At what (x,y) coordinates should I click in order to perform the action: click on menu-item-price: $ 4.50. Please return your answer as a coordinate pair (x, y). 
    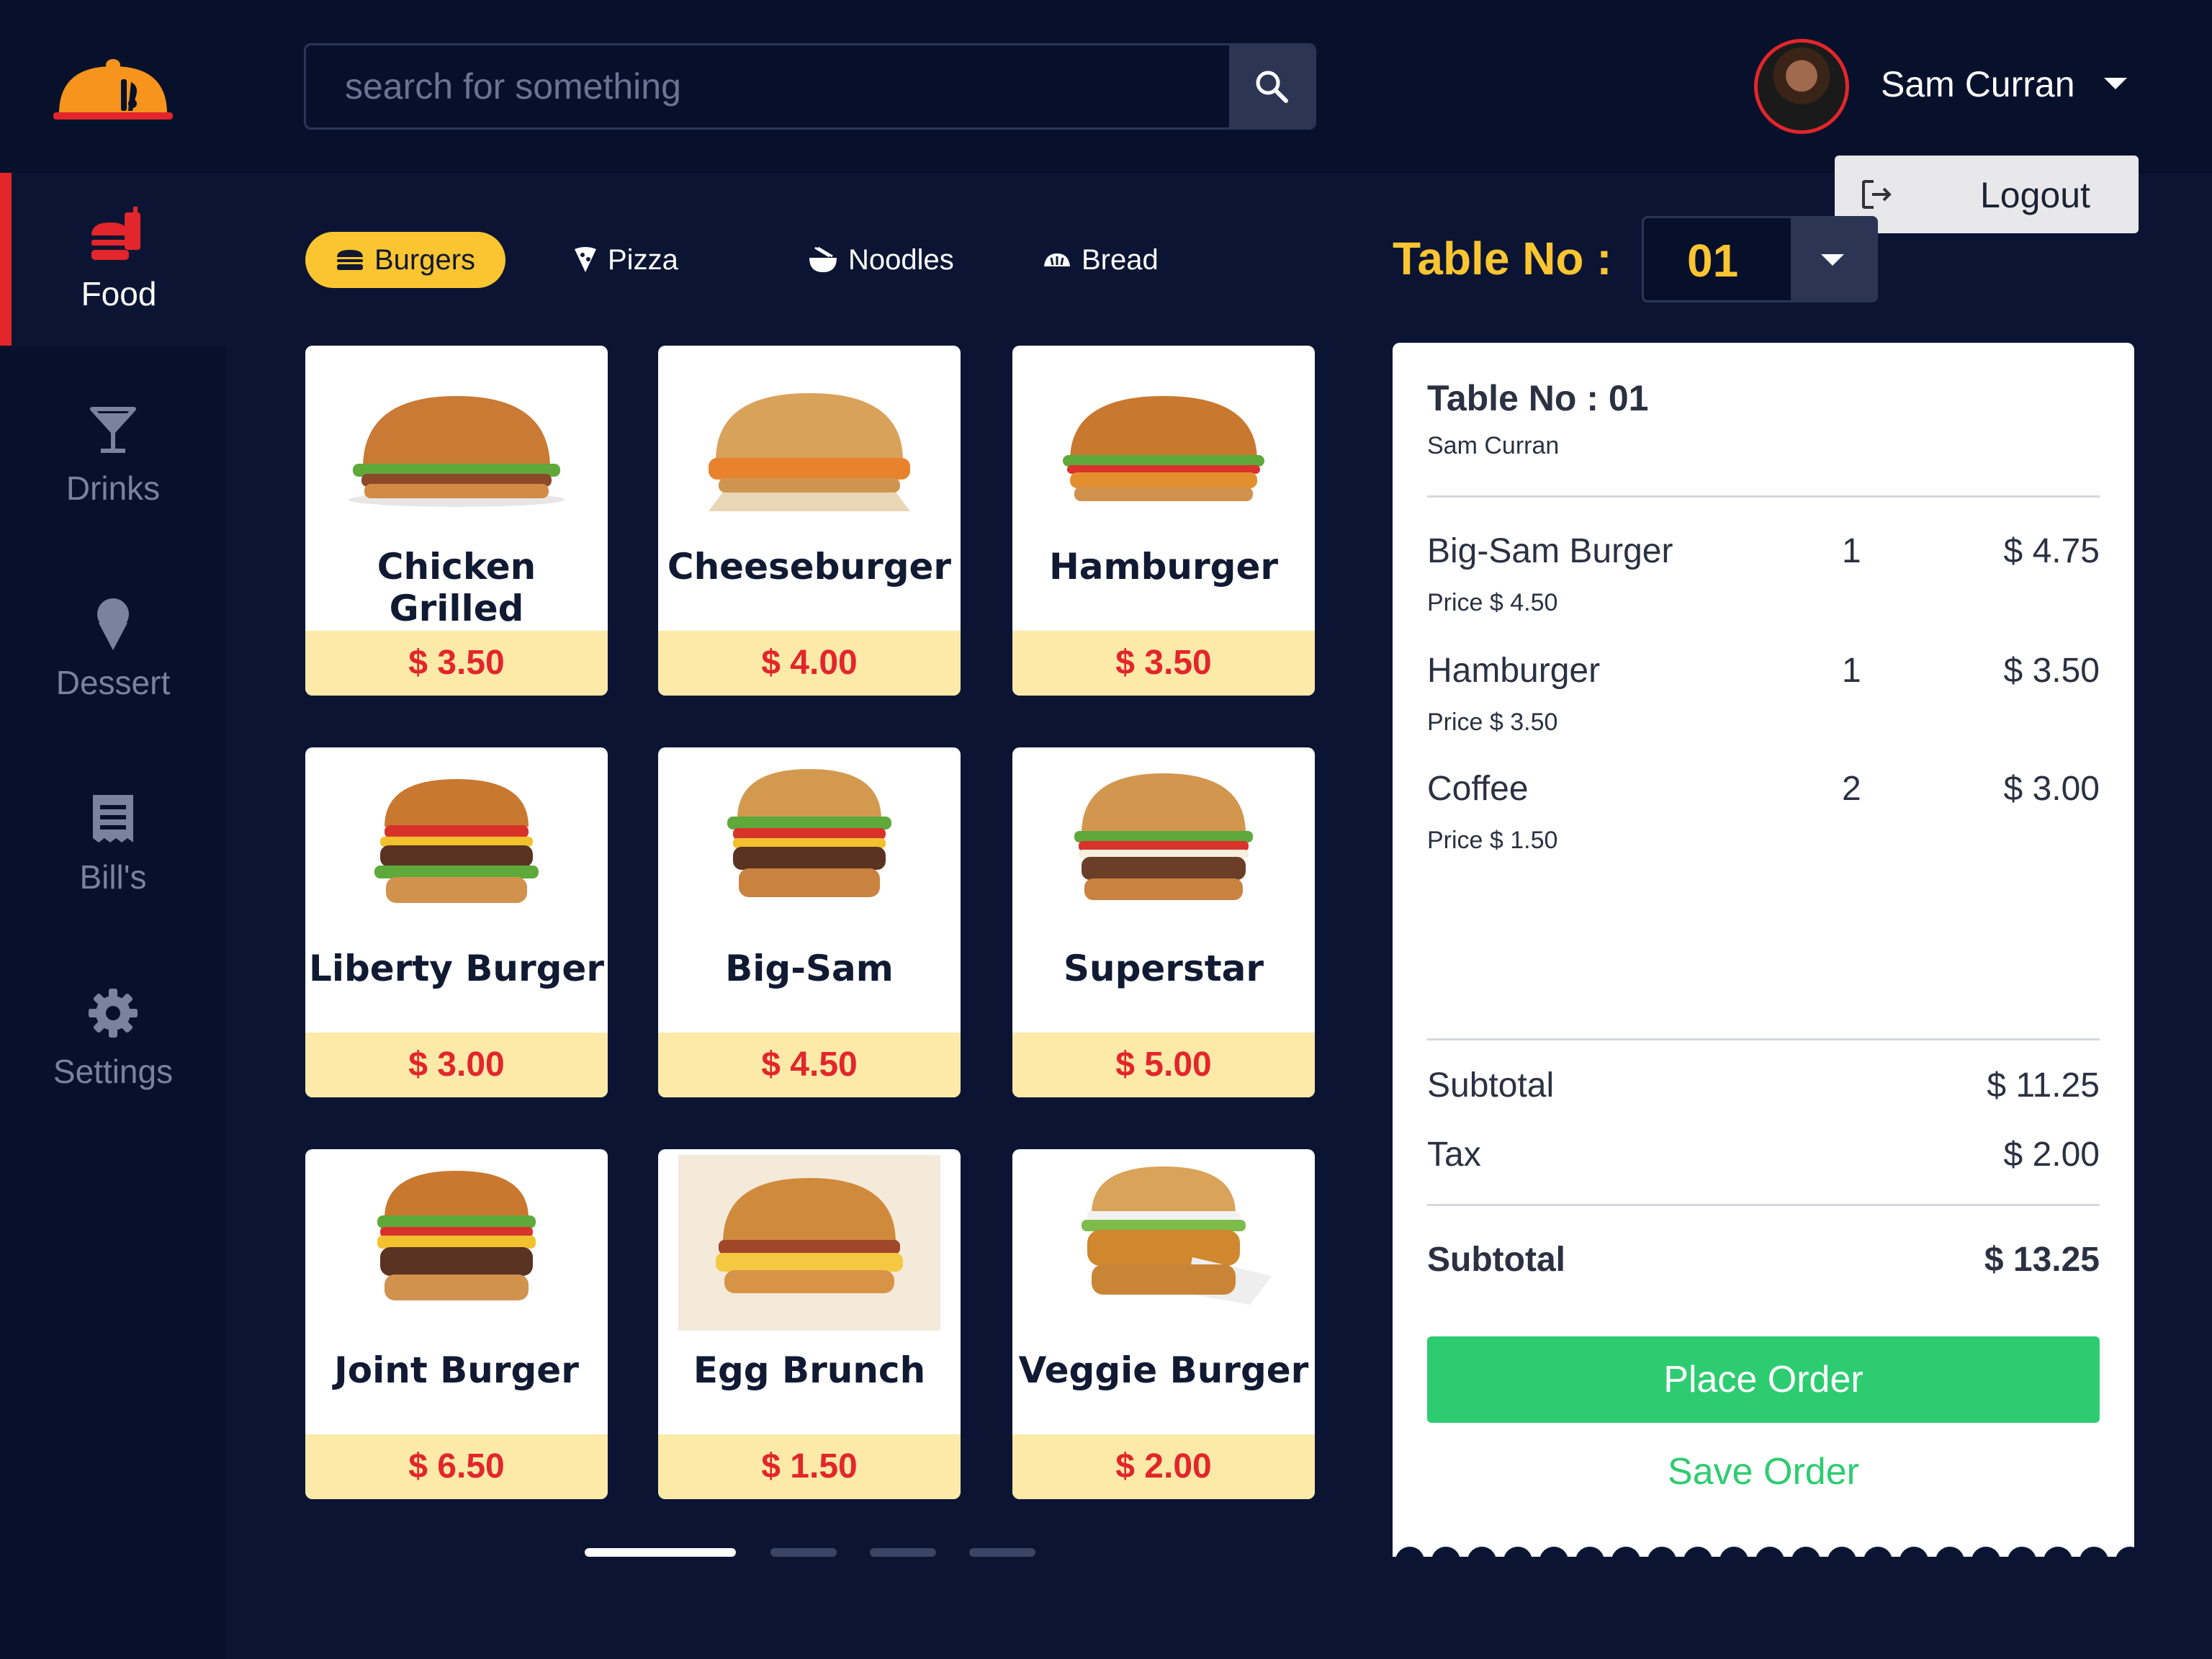
    Looking at the image, I should click on (810, 1065).